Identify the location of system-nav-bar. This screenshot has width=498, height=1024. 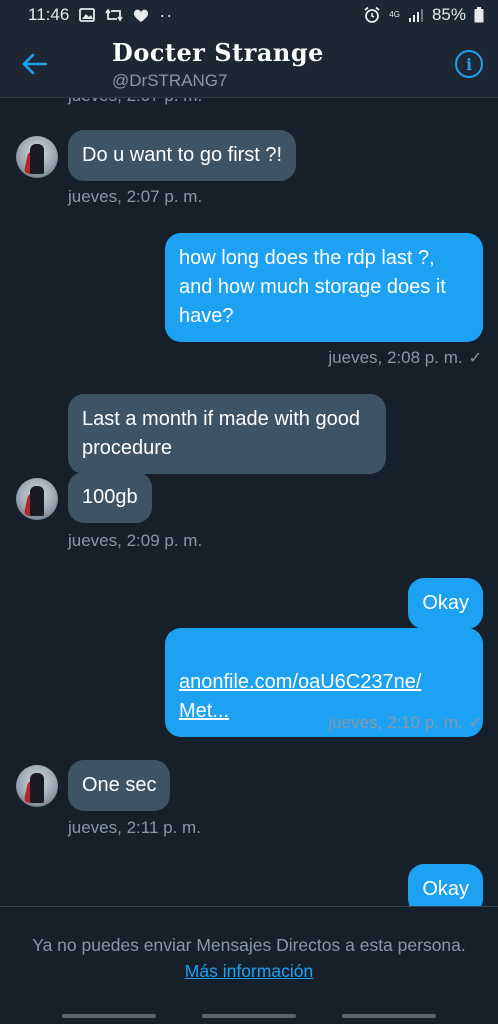
(249, 1016).